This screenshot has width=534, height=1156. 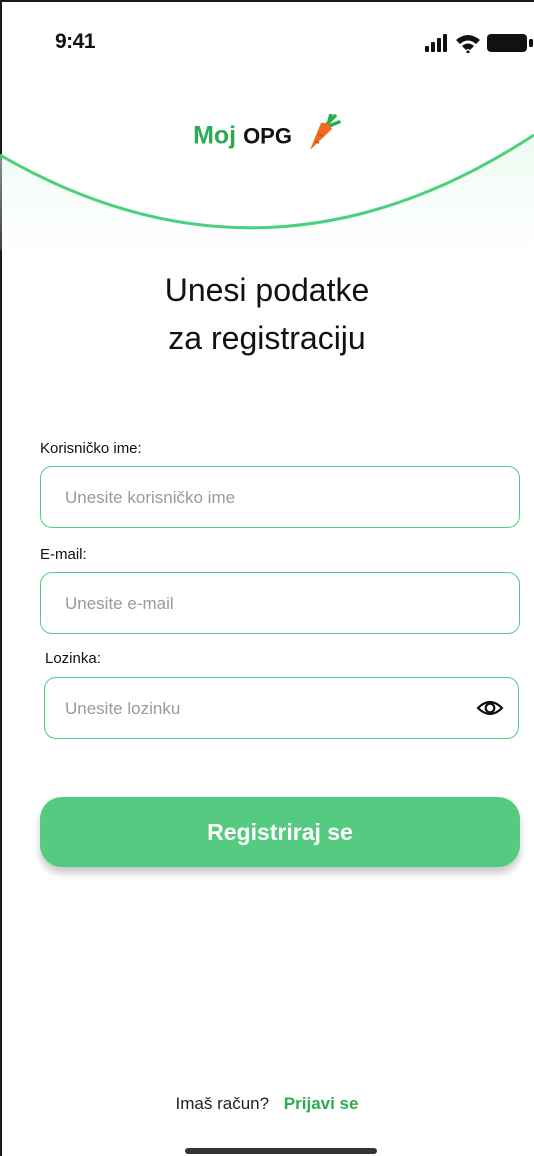 I want to click on battery-icon, so click(x=510, y=43).